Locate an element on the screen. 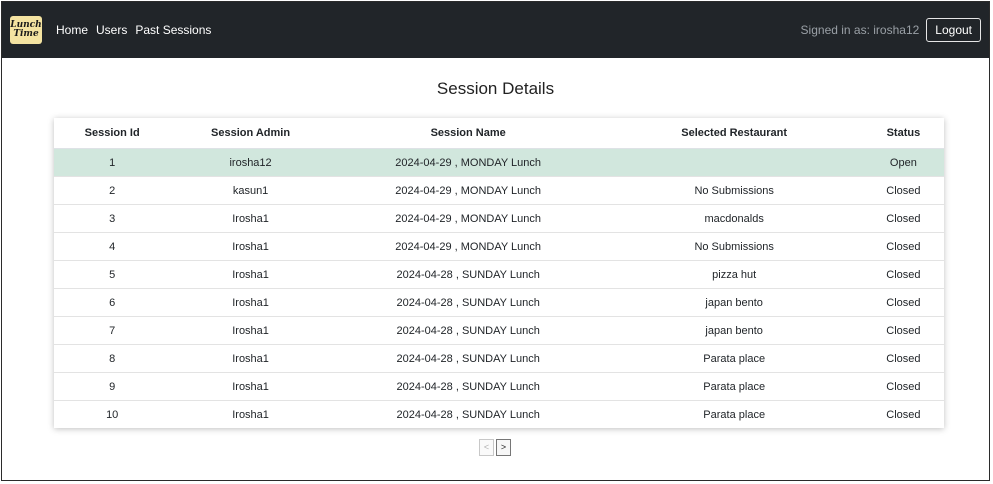 This screenshot has width=993, height=484. table-row: 1 irosha12 2024-04-29 , MONDAY Lunch Open is located at coordinates (499, 162).